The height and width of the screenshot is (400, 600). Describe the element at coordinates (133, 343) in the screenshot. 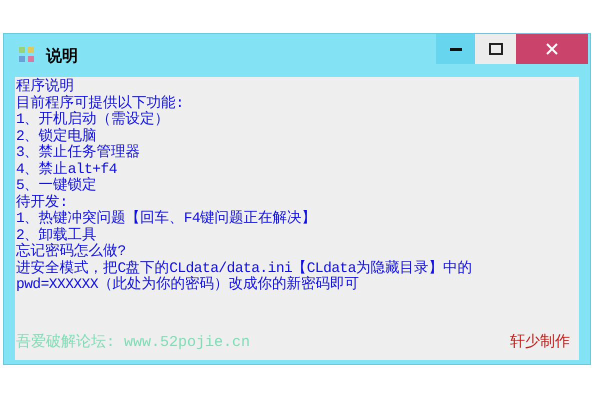

I see `forum-link: 吾爱破解论坛: www.52pojie.cn` at that location.